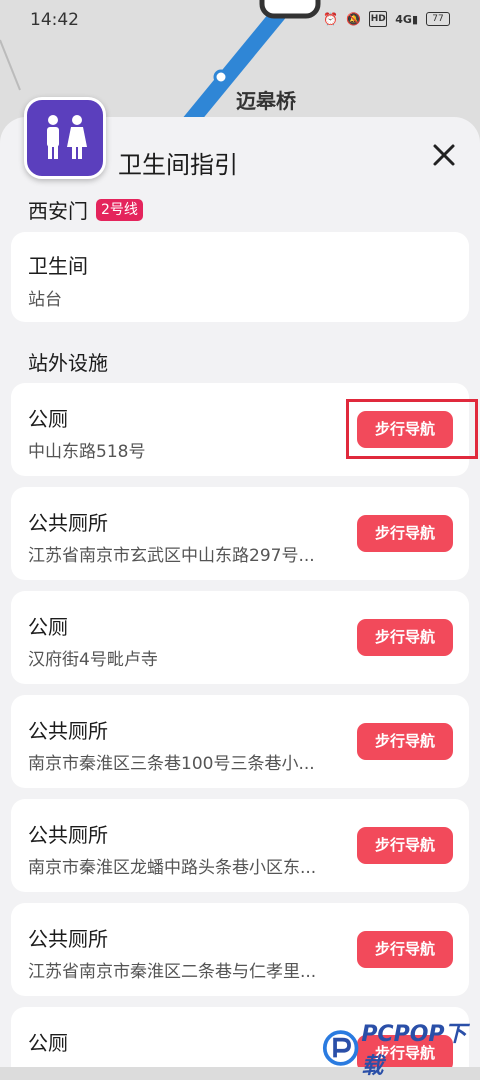 The height and width of the screenshot is (1080, 480). I want to click on watermark: PCPOP下载, so click(401, 1048).